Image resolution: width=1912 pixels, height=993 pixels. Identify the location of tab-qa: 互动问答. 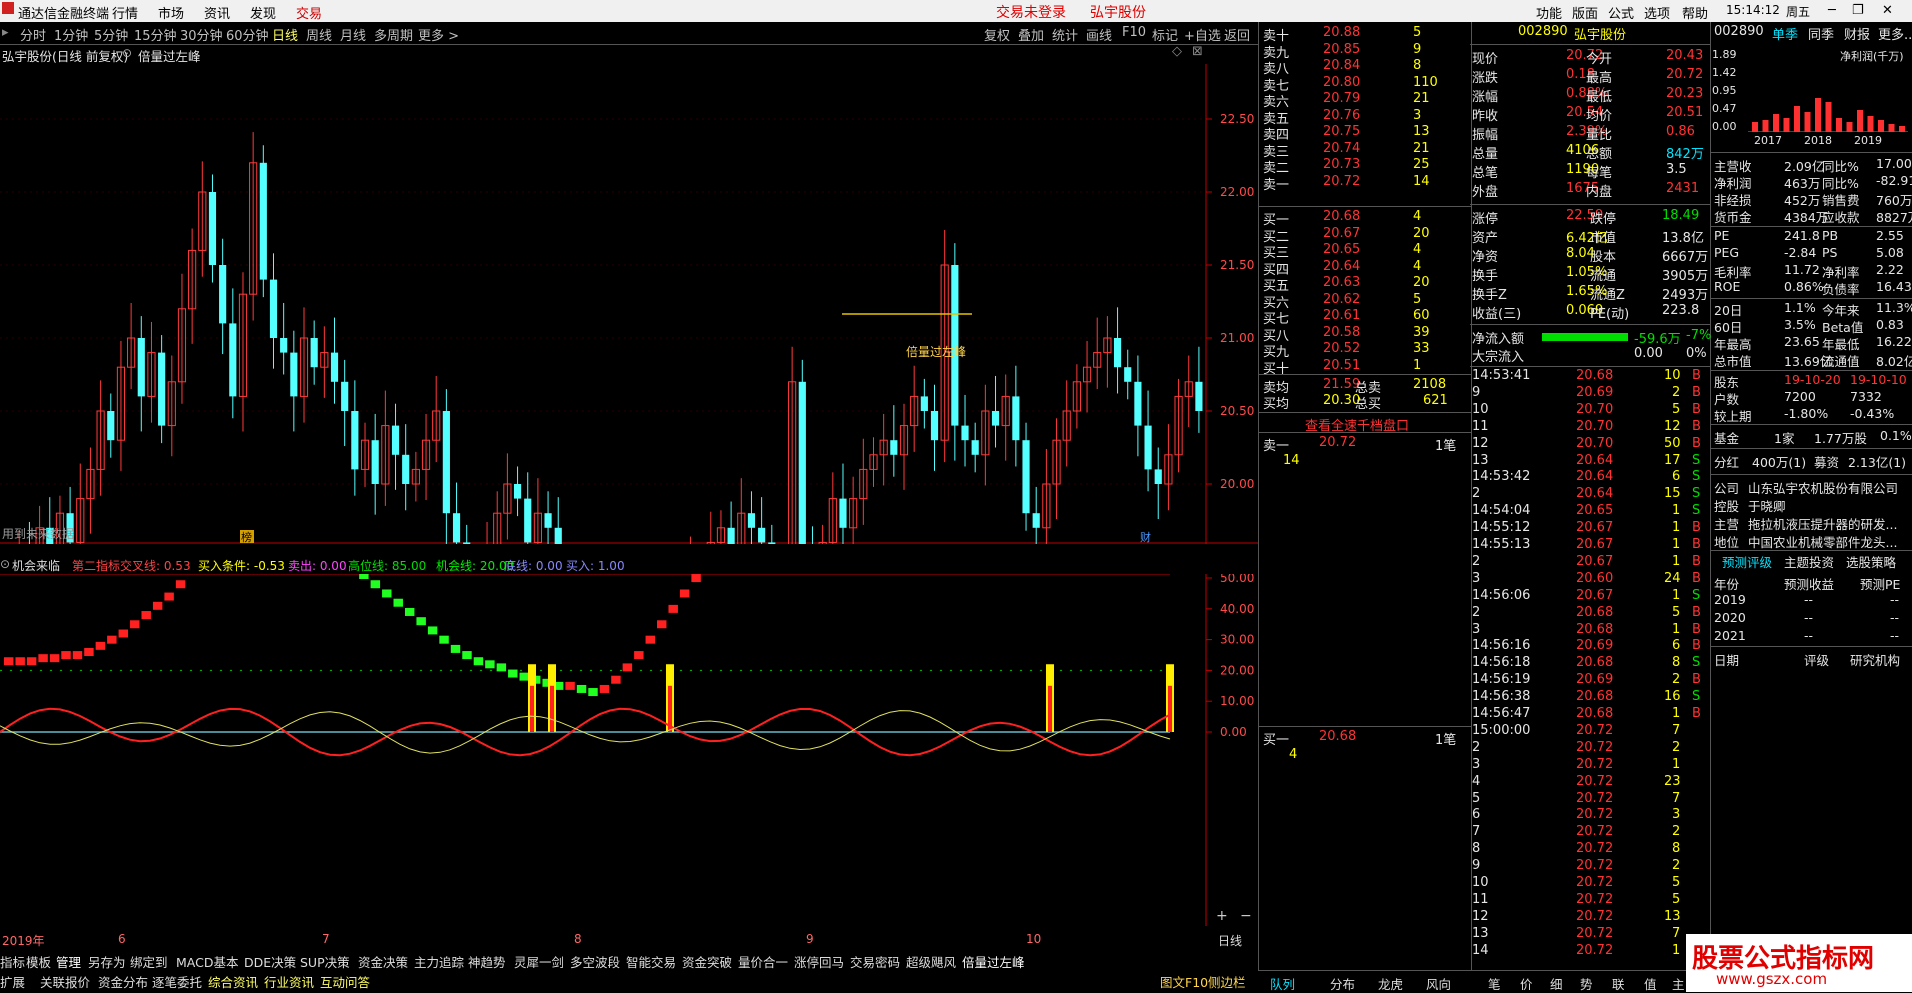
(345, 981).